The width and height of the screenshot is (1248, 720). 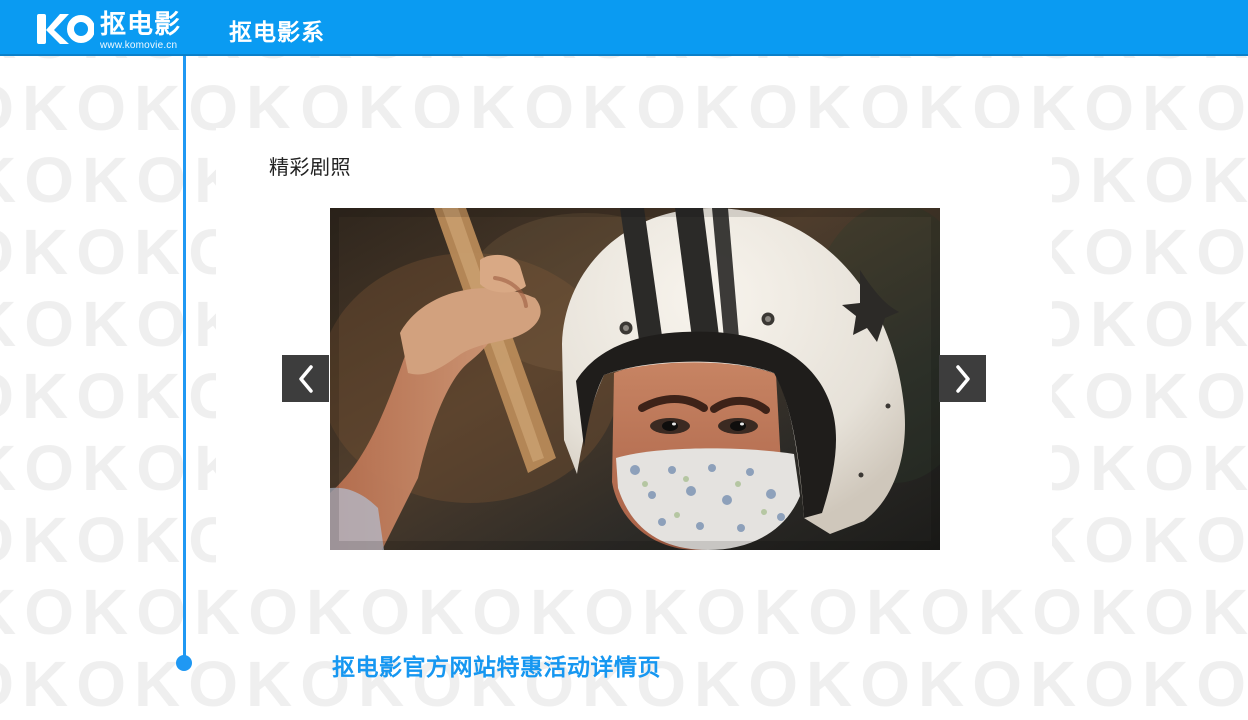 I want to click on top-navbar: 抠电影 www.komovie.cn 抠电影系, so click(x=624, y=28).